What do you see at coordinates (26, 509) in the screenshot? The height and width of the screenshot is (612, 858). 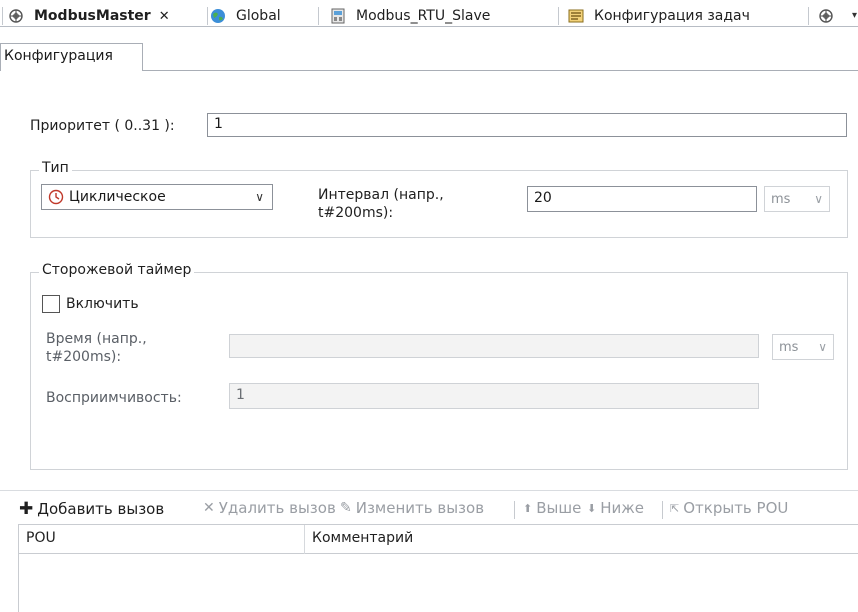 I see `plus-icon: ✚` at bounding box center [26, 509].